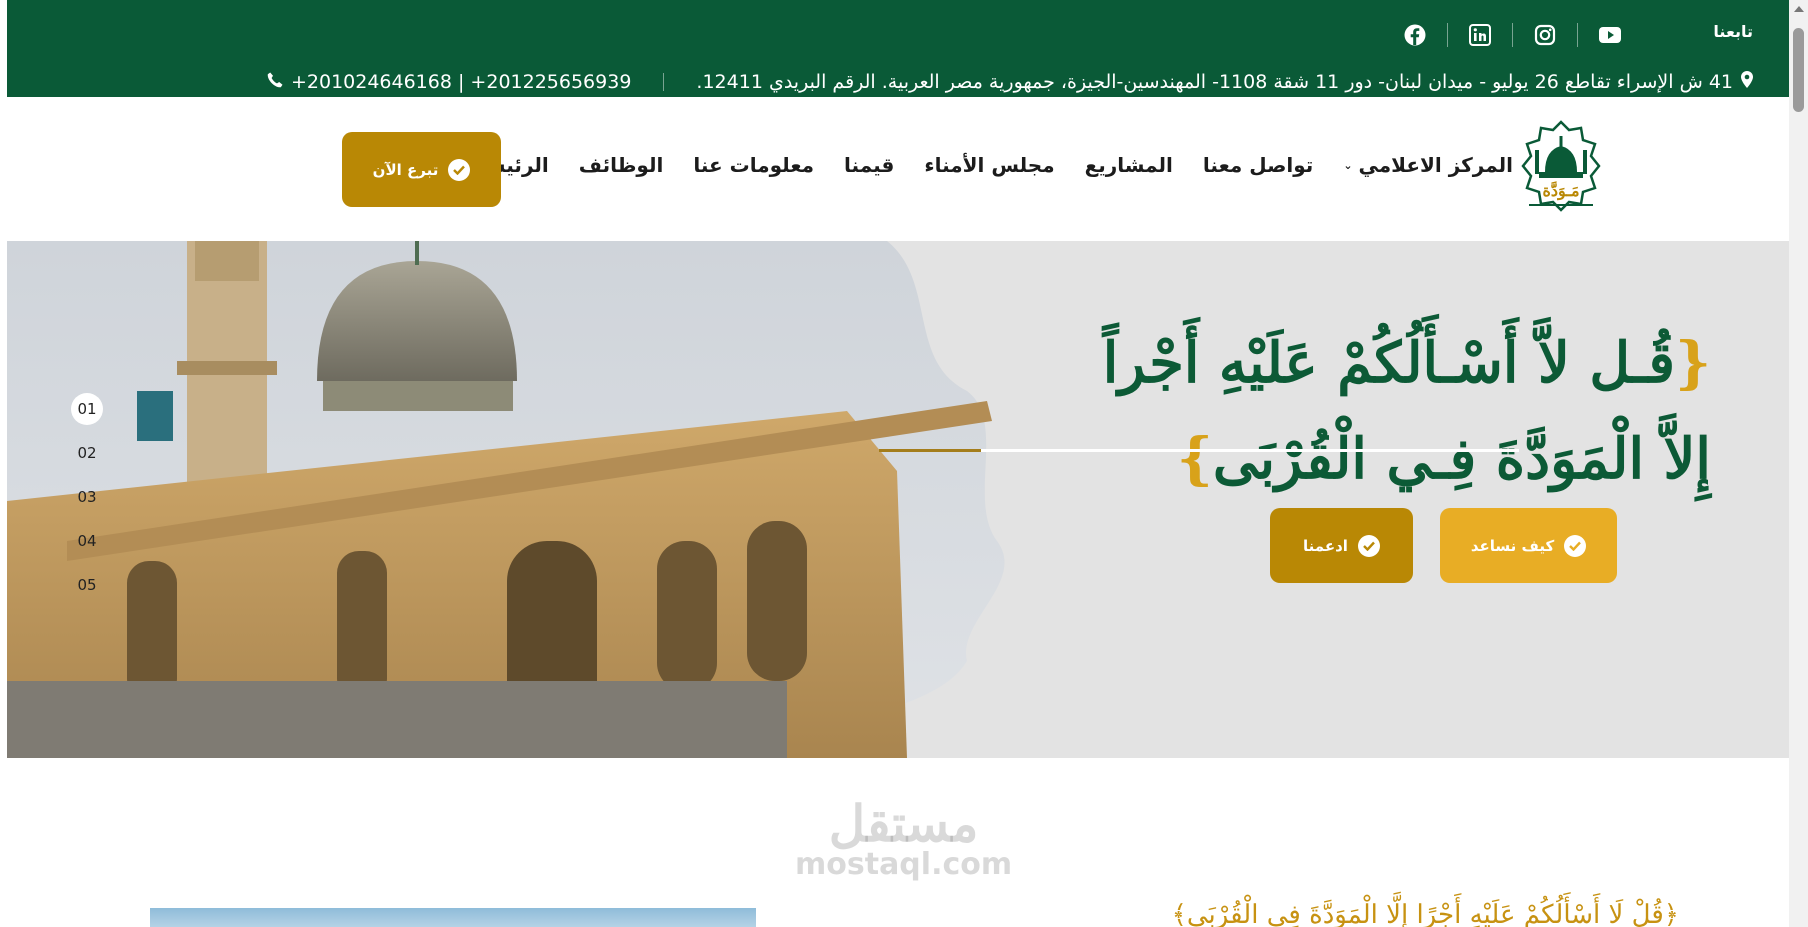 The width and height of the screenshot is (1808, 927). Describe the element at coordinates (1199, 450) in the screenshot. I see `slide-progress-bar` at that location.